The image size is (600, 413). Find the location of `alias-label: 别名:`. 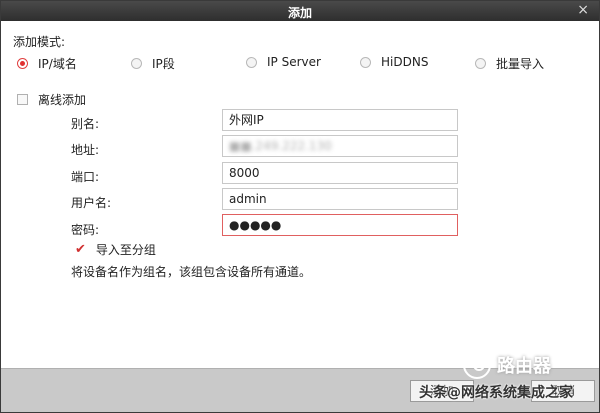

alias-label: 别名: is located at coordinates (85, 124).